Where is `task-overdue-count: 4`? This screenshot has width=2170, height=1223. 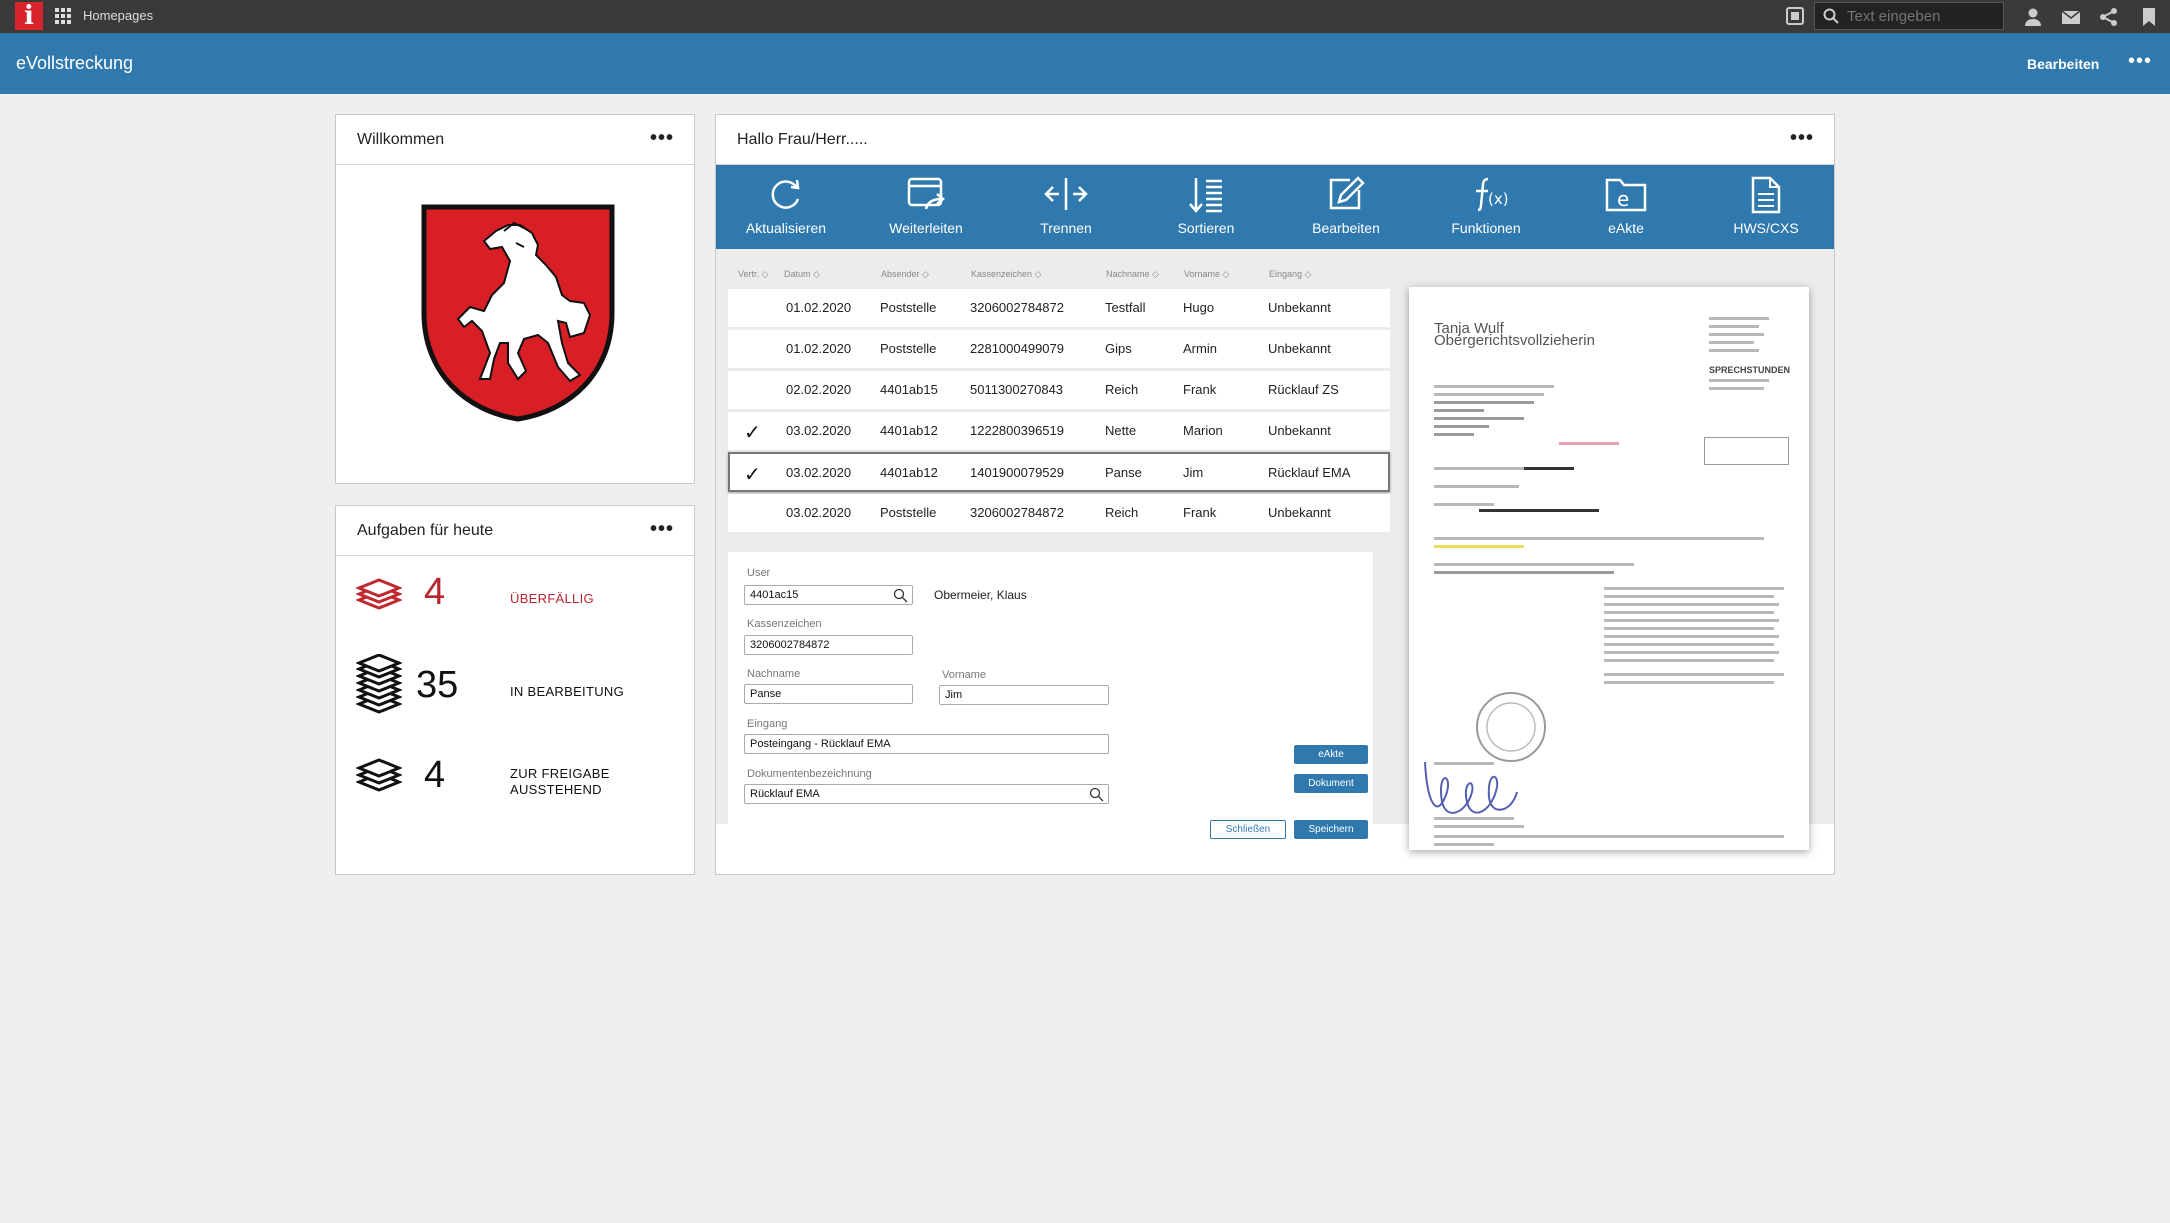
task-overdue-count: 4 is located at coordinates (435, 592).